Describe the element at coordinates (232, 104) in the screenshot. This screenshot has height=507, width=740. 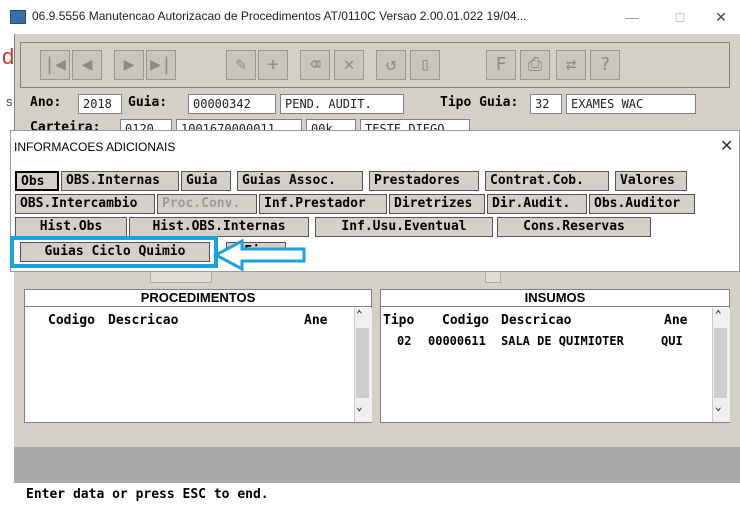
I see `guia-field: 00000342` at that location.